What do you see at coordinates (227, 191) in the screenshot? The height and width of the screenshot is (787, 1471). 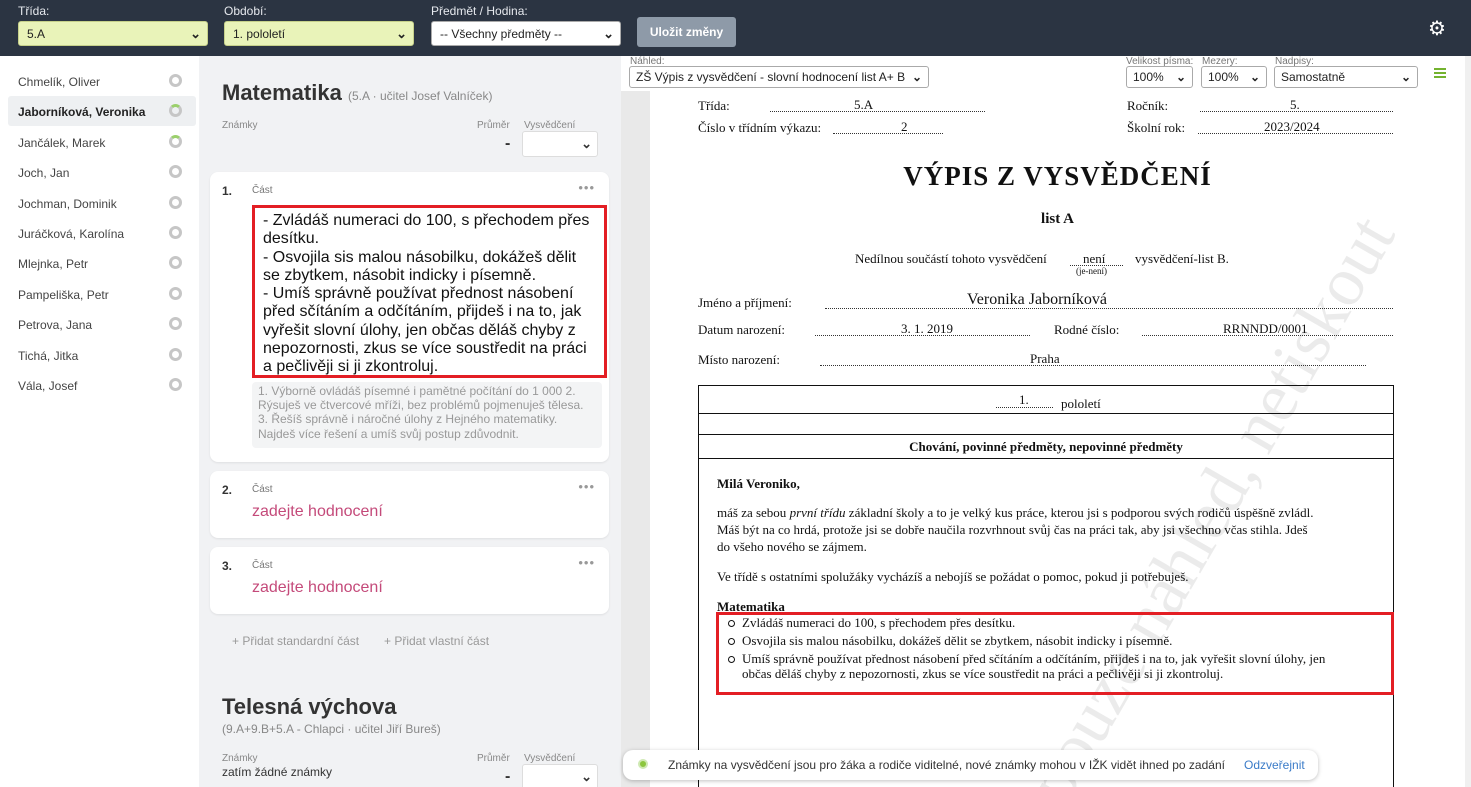 I see `part-number: 1.` at bounding box center [227, 191].